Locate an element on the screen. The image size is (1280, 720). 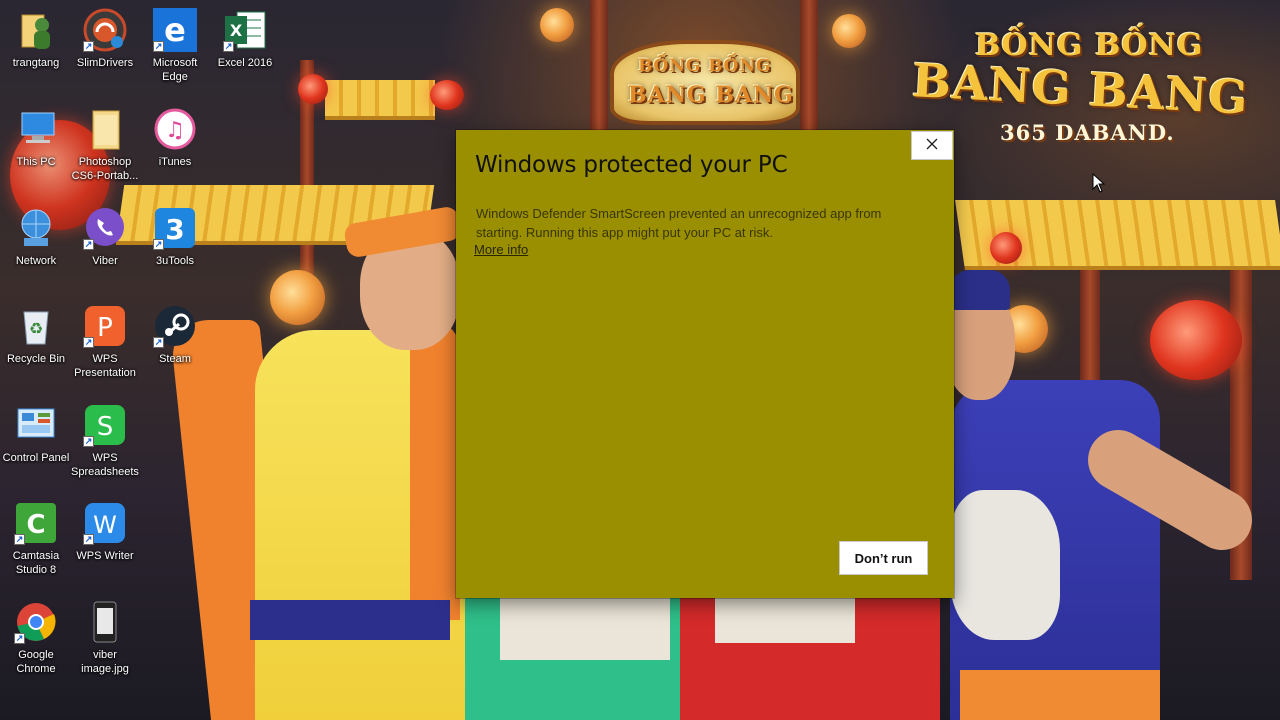
edge-icon: e ↗ is located at coordinates (175, 30).